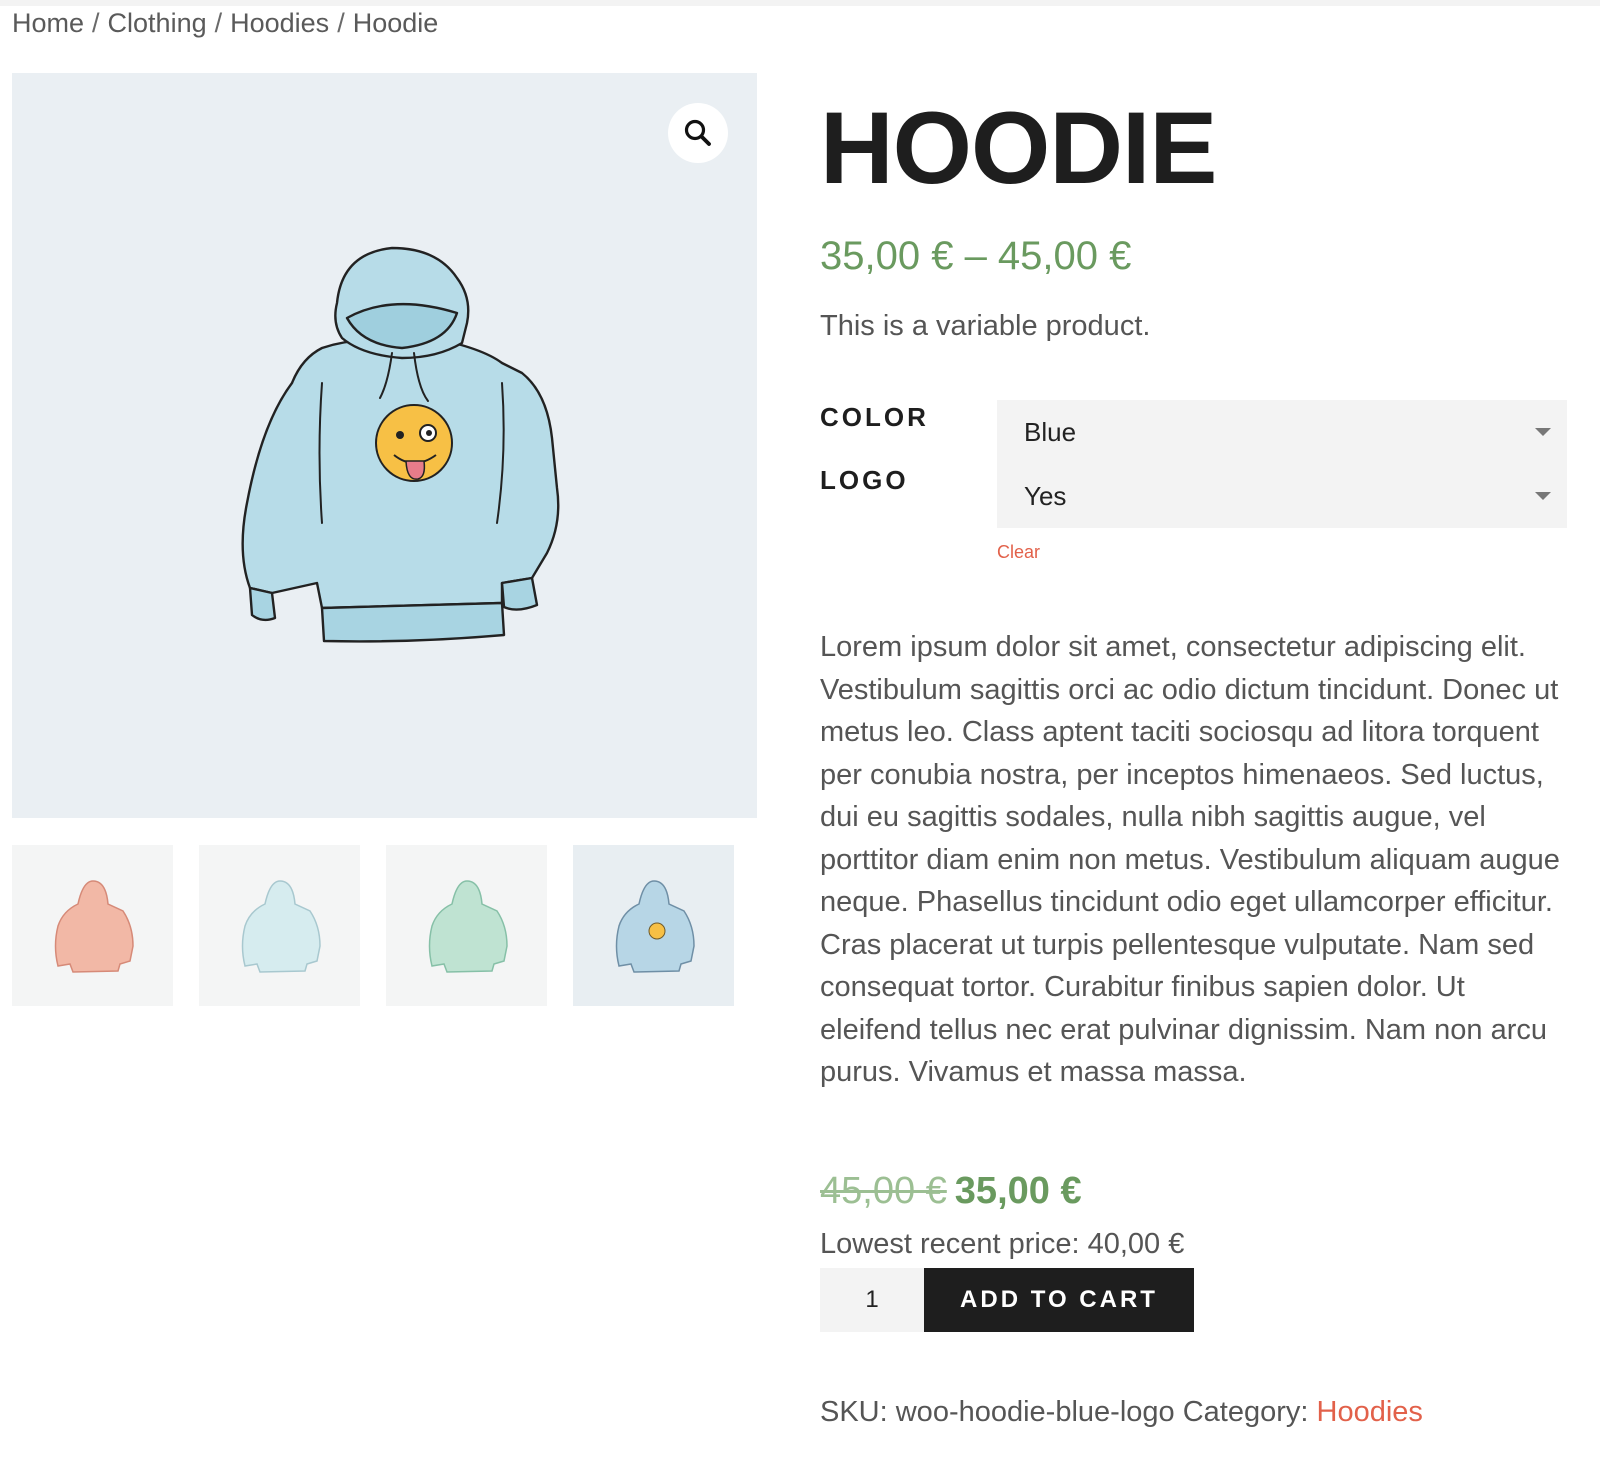 The height and width of the screenshot is (1463, 1600). What do you see at coordinates (1050, 431) in the screenshot?
I see `color-select-value: Blue` at bounding box center [1050, 431].